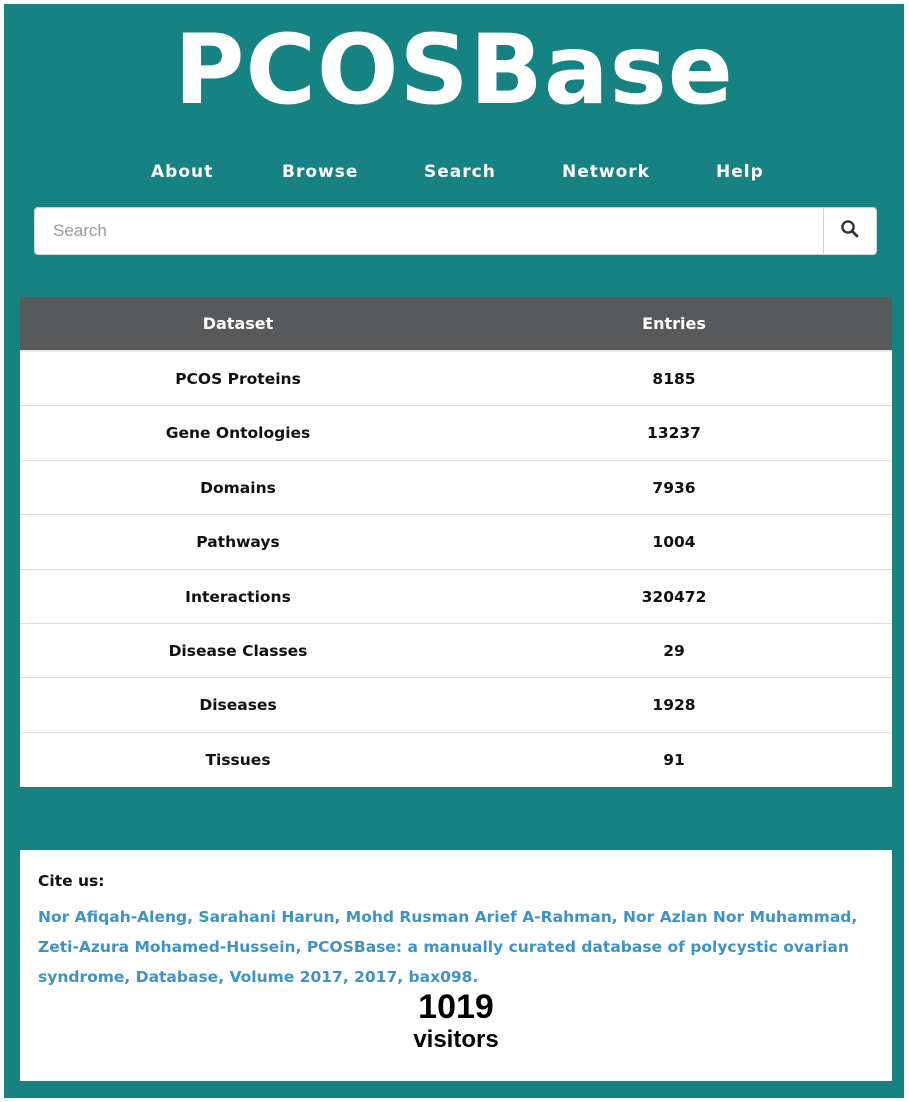  Describe the element at coordinates (238, 379) in the screenshot. I see `dataset-cell: PCOS Proteins` at that location.